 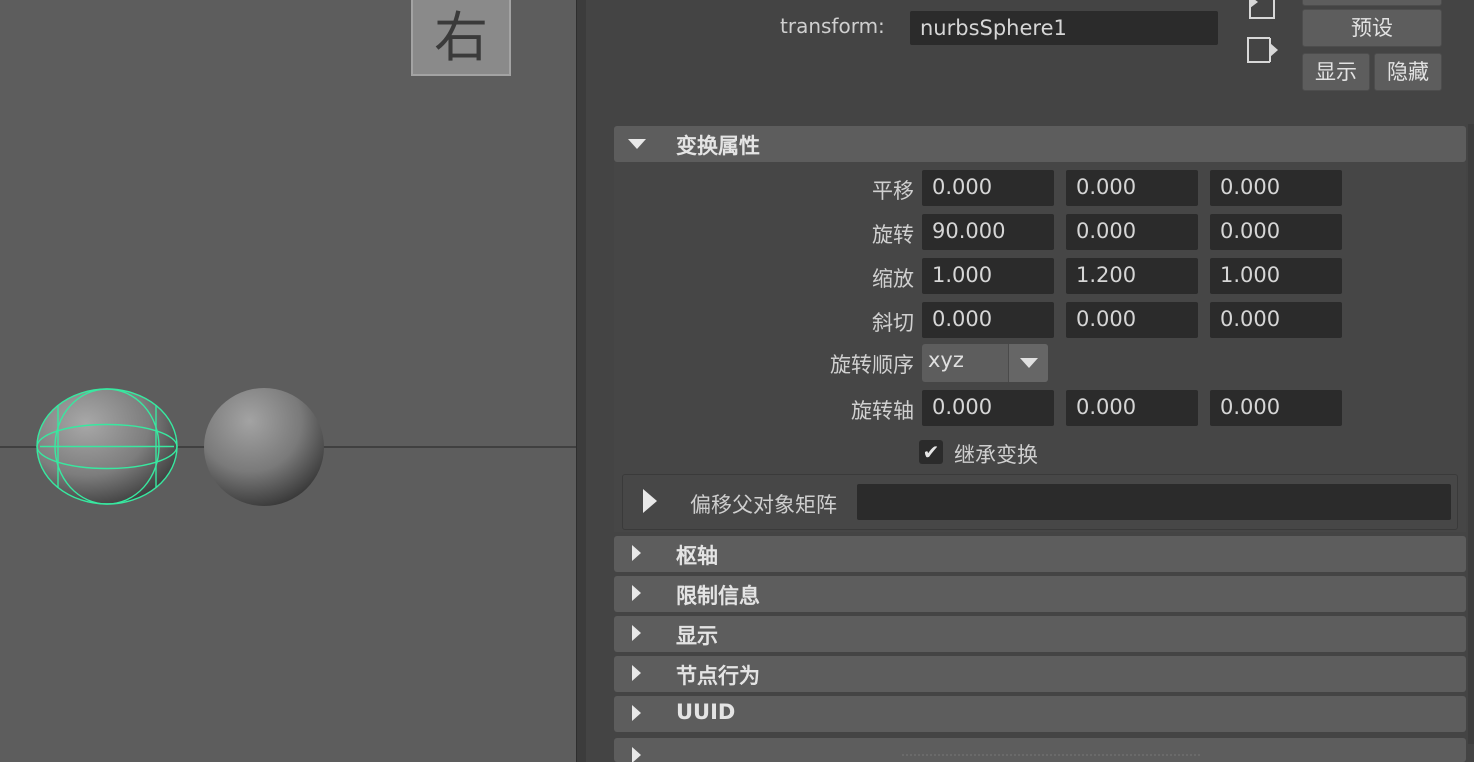 What do you see at coordinates (893, 323) in the screenshot?
I see `shear-label: 斜切` at bounding box center [893, 323].